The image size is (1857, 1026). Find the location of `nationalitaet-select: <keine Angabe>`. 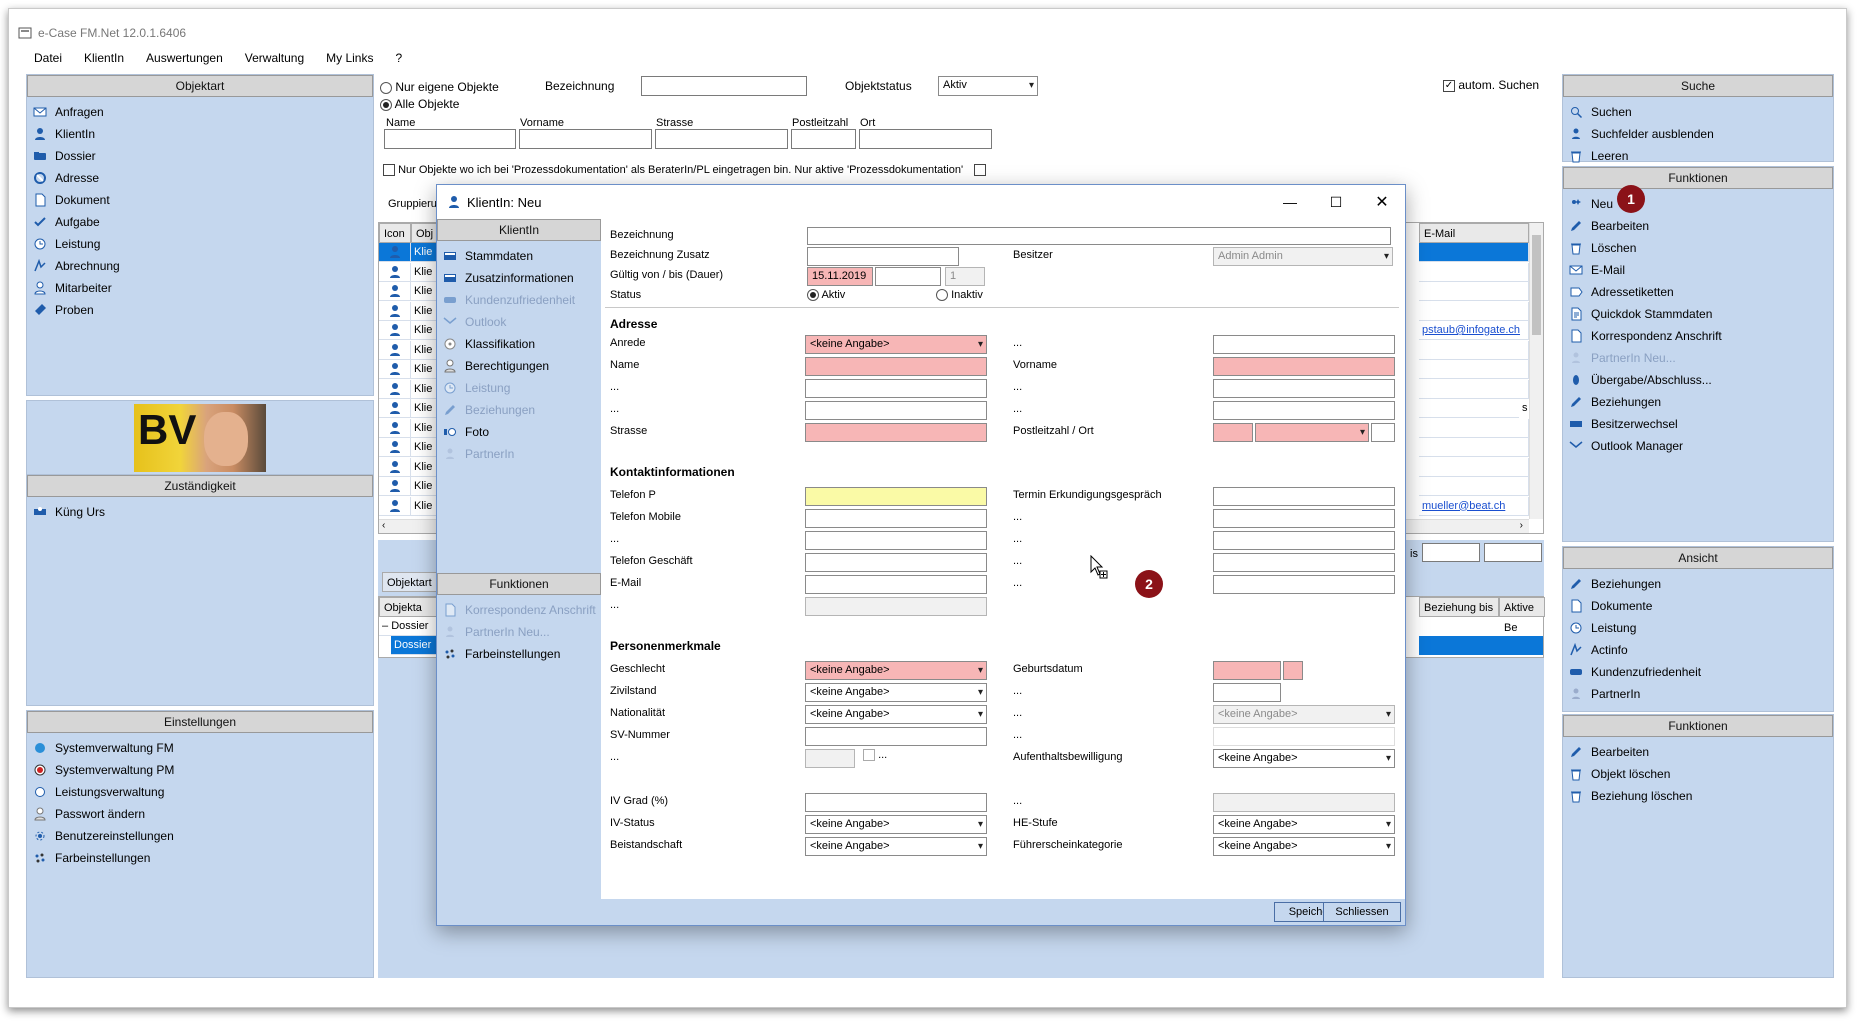

nationalitaet-select: <keine Angabe> is located at coordinates (896, 714).